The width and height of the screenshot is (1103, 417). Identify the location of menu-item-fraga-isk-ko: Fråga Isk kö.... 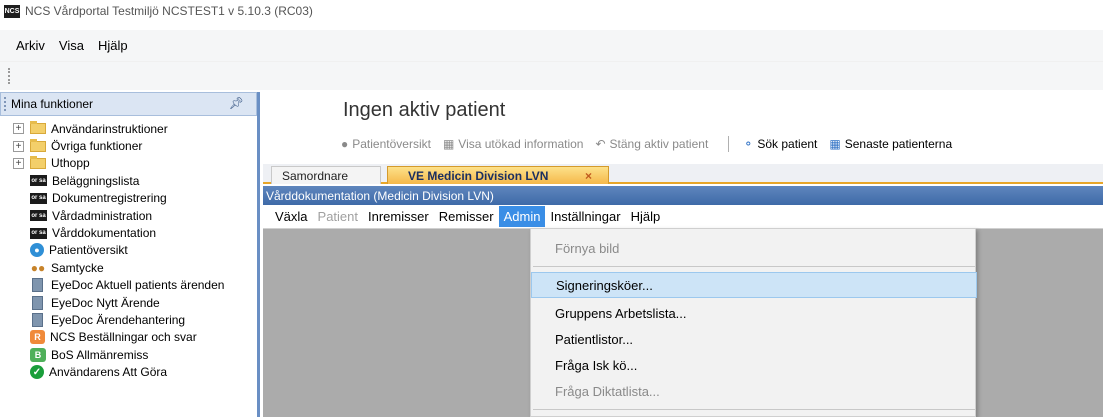
(754, 365).